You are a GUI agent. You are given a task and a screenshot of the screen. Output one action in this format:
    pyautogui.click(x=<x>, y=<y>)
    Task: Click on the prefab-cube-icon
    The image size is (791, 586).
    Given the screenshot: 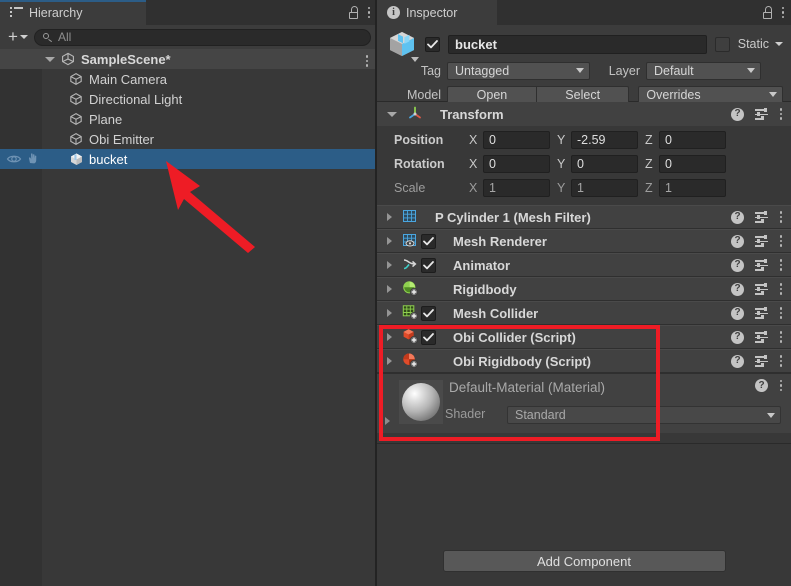 What is the action you would take?
    pyautogui.click(x=403, y=46)
    